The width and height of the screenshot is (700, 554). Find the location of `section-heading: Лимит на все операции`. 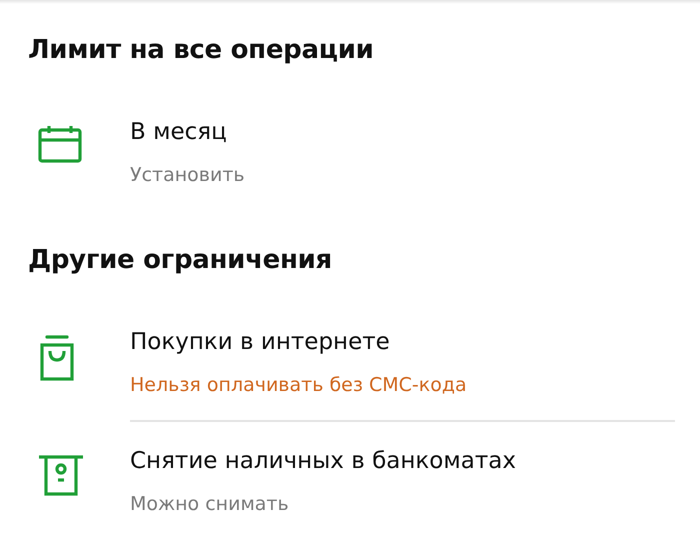

section-heading: Лимит на все операции is located at coordinates (201, 50).